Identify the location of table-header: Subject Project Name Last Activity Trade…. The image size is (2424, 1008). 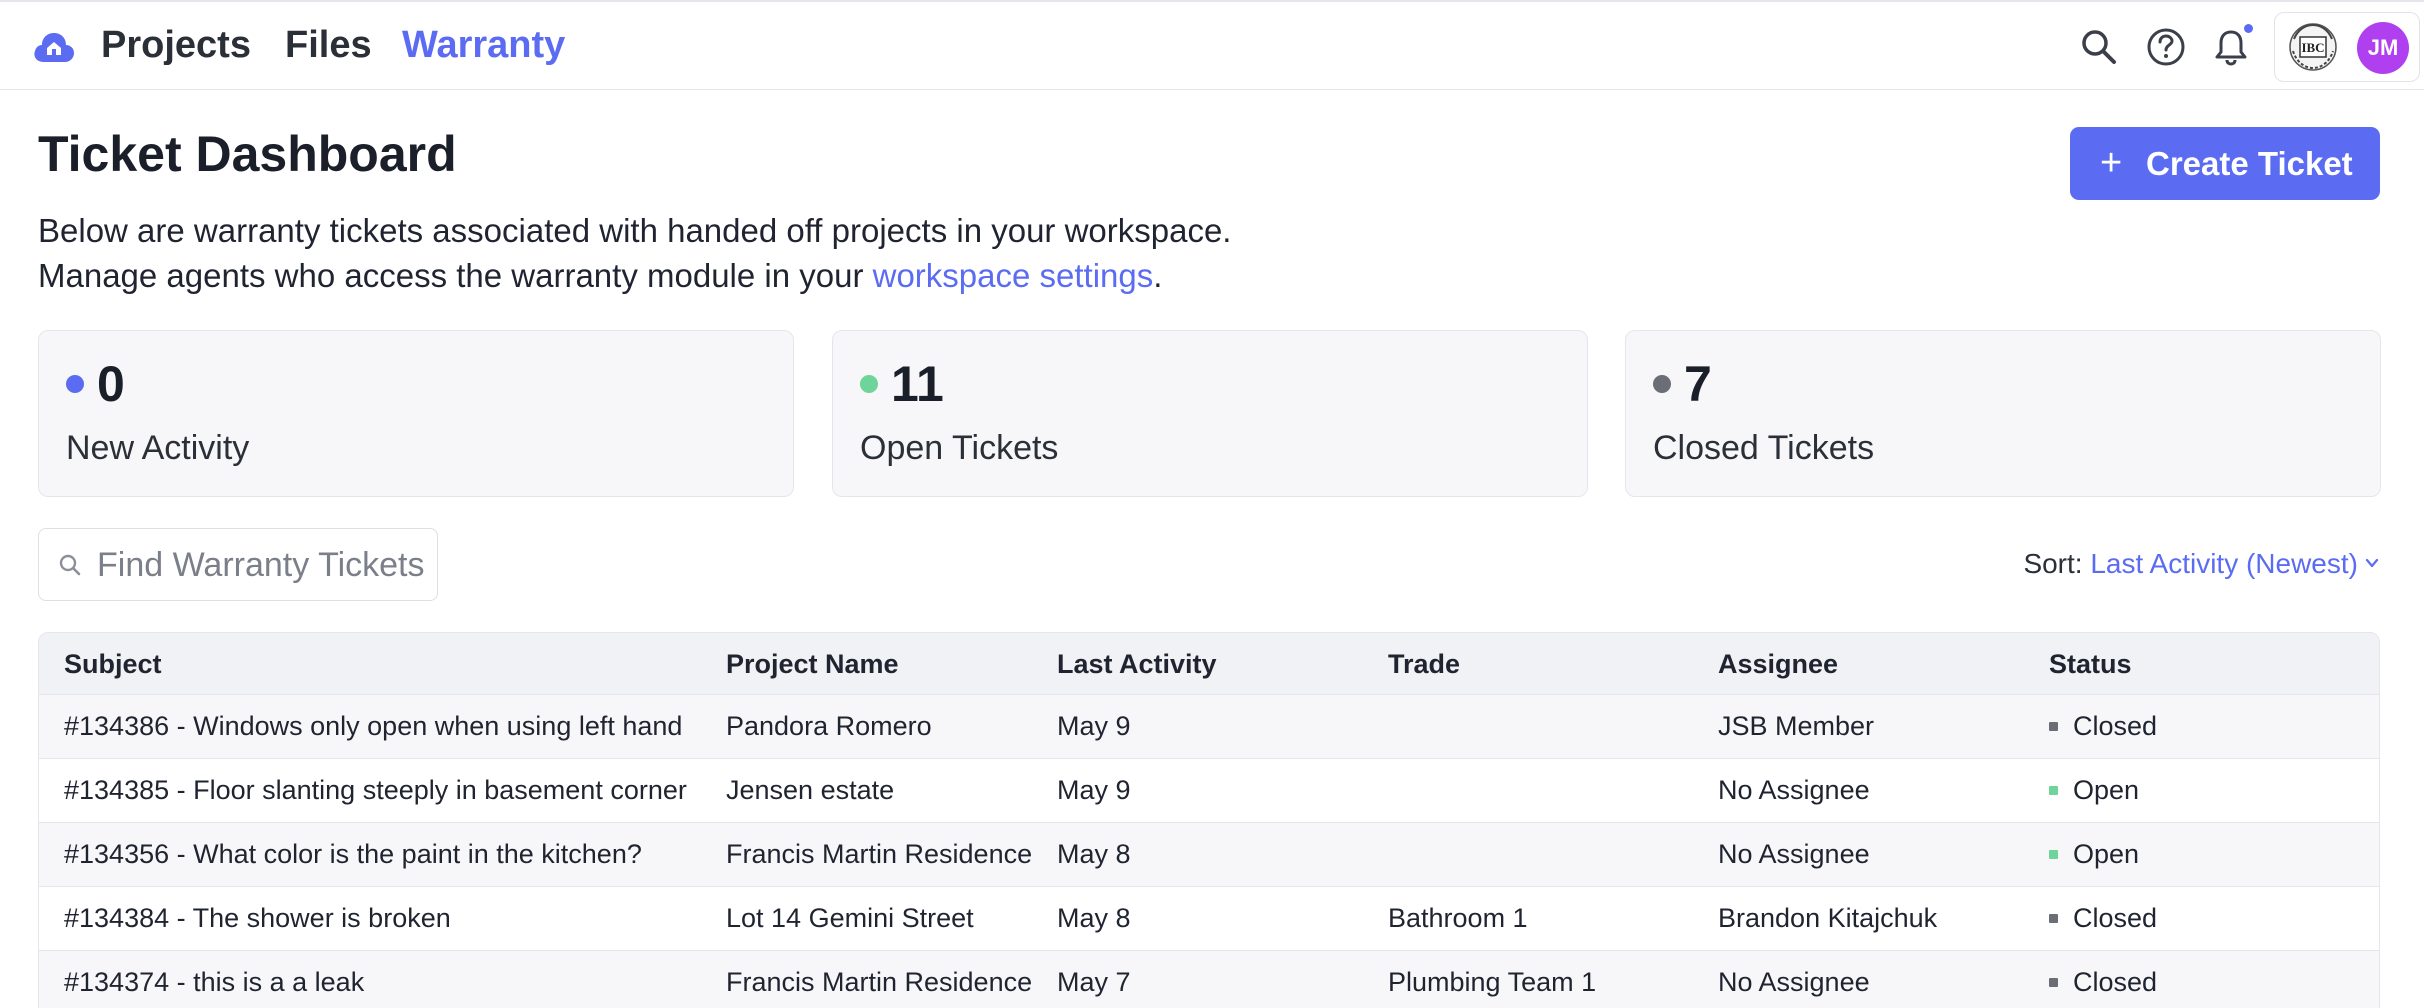
(1209, 664).